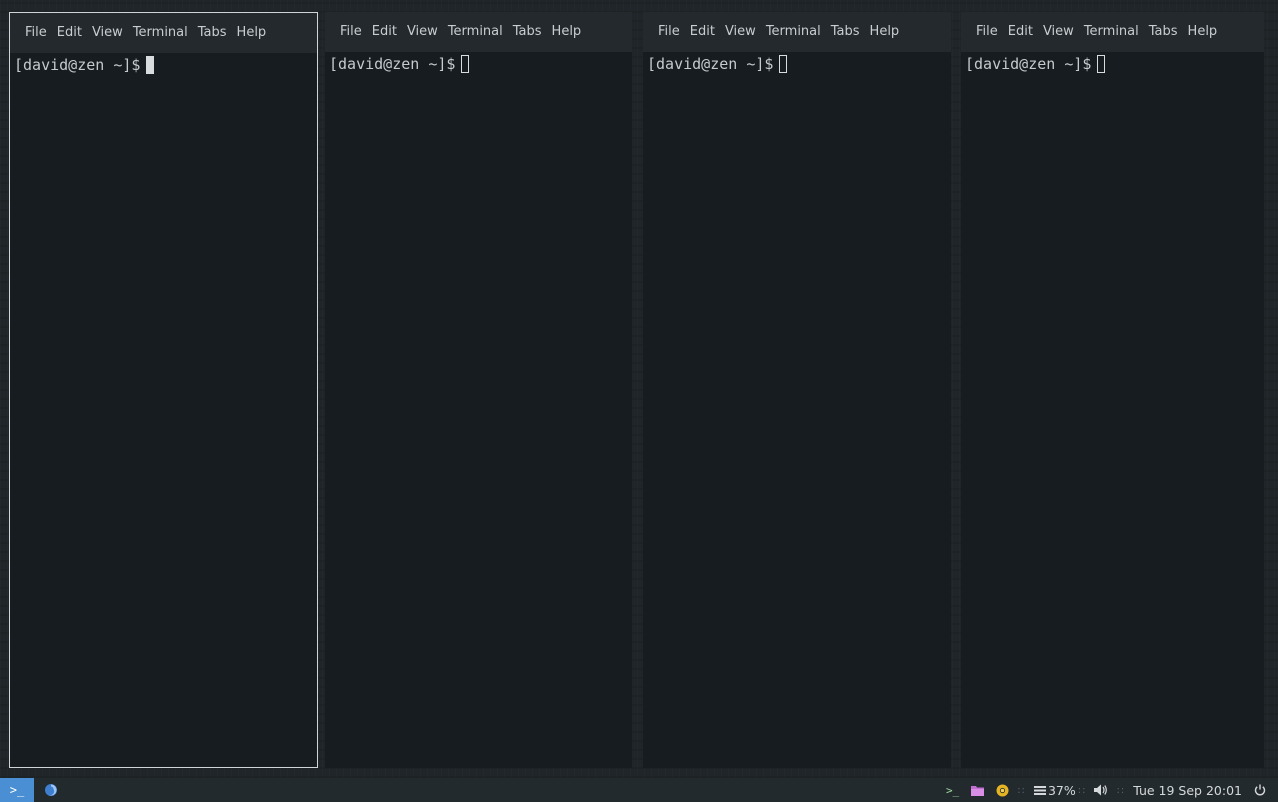 The height and width of the screenshot is (802, 1278). Describe the element at coordinates (1187, 790) in the screenshot. I see `clock: Tue 19 Sep 20:01` at that location.